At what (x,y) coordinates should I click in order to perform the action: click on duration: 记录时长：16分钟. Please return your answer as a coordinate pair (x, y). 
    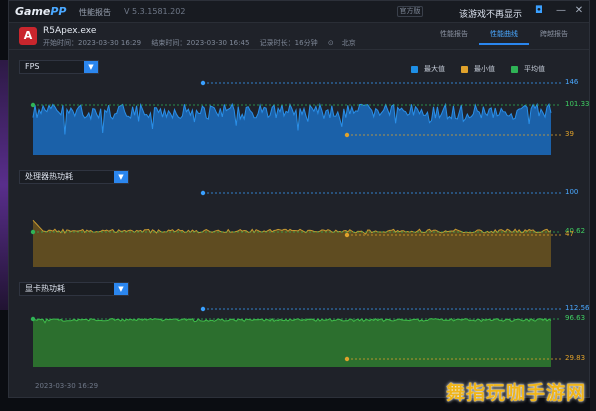
    Looking at the image, I should click on (288, 43).